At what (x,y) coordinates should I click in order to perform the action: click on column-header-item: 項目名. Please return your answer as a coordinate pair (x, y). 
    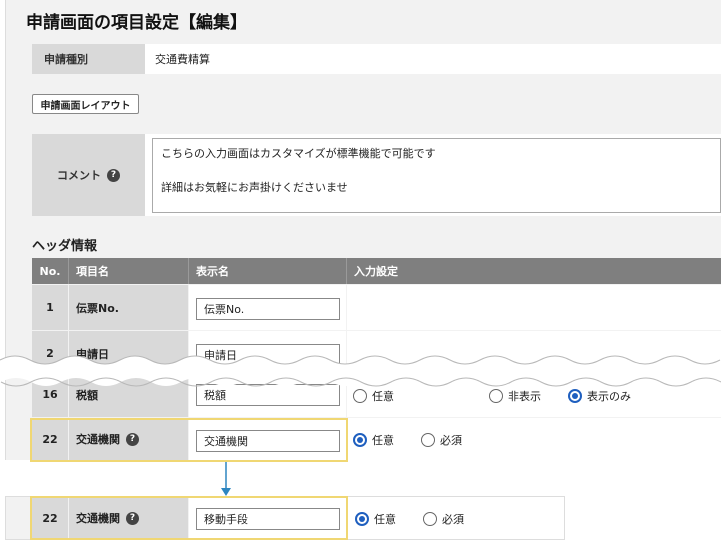
    Looking at the image, I should click on (128, 271).